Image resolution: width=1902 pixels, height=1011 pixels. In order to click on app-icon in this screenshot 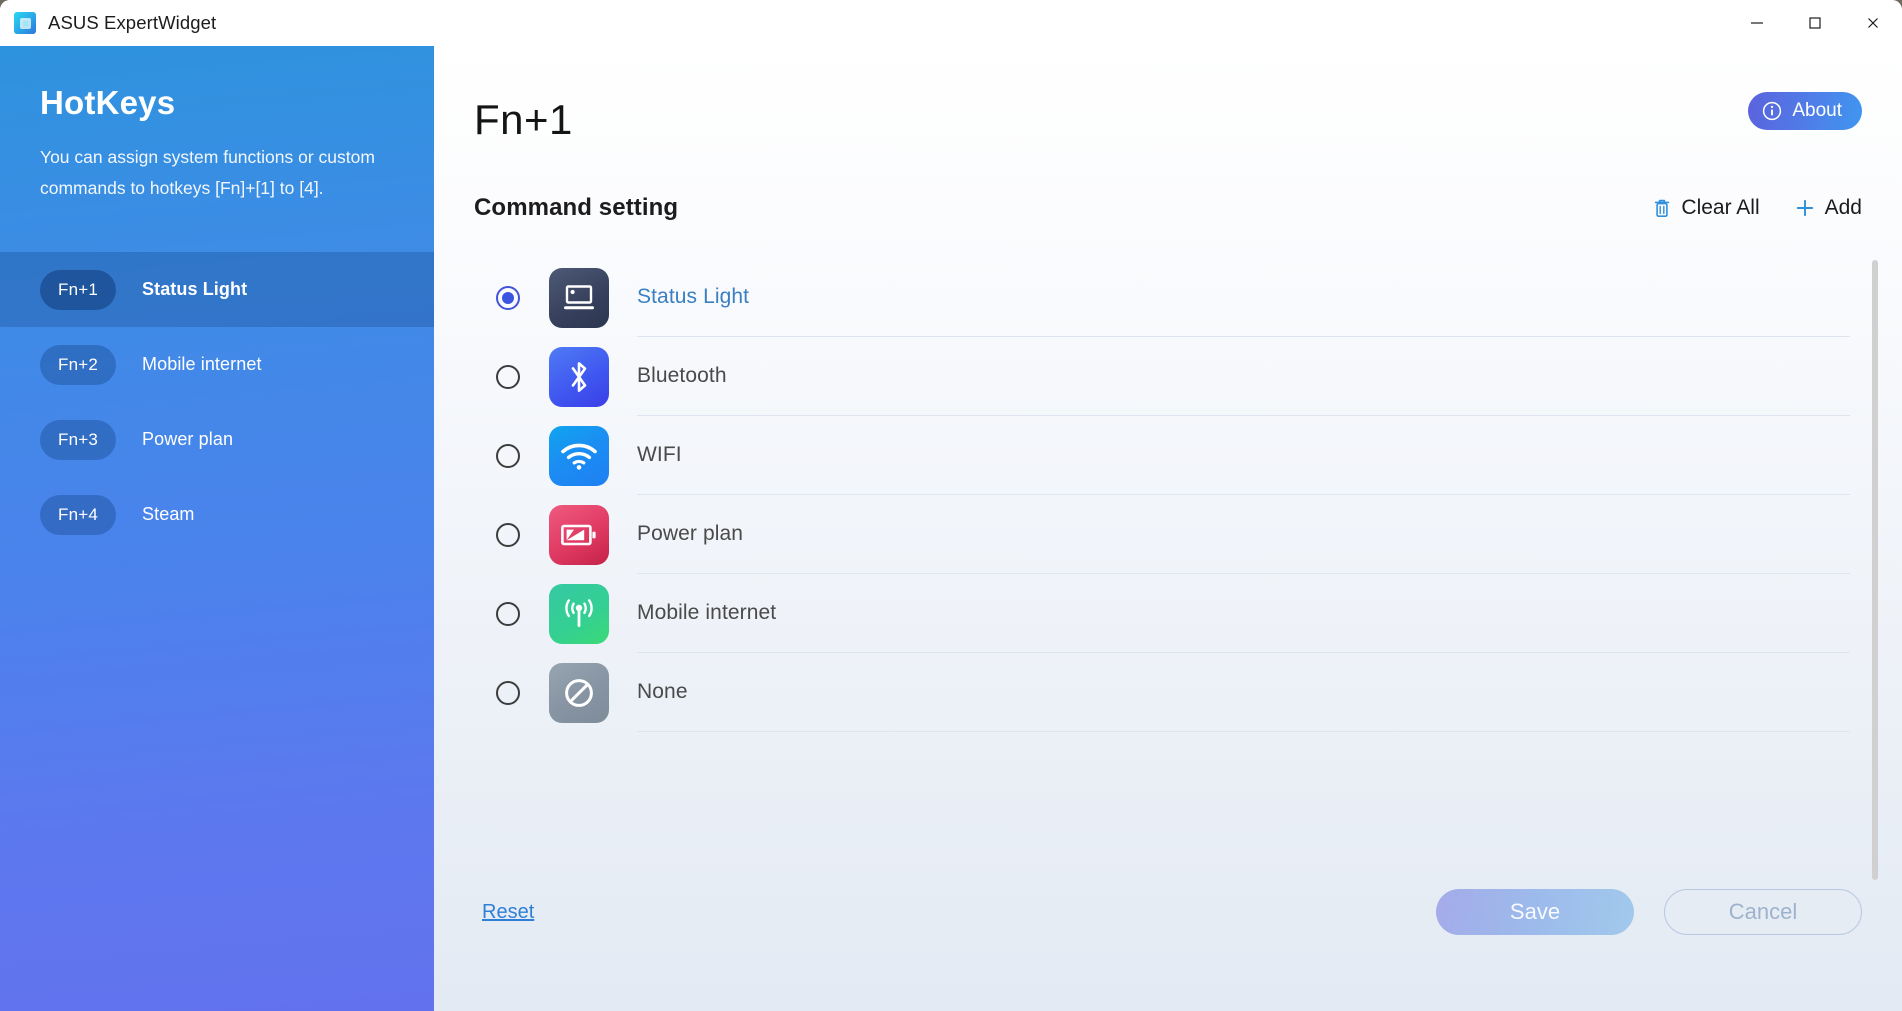, I will do `click(25, 23)`.